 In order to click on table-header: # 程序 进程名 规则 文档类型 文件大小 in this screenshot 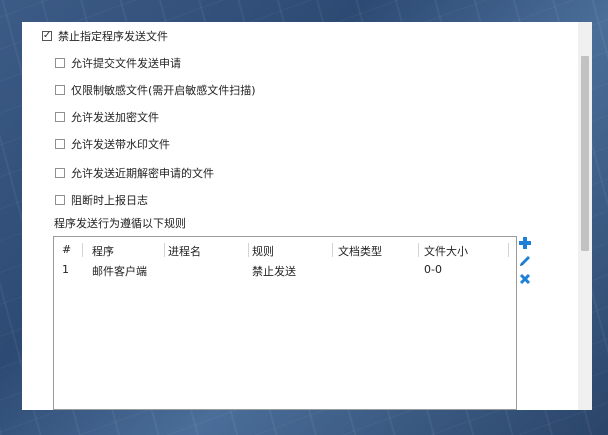, I will do `click(285, 250)`.